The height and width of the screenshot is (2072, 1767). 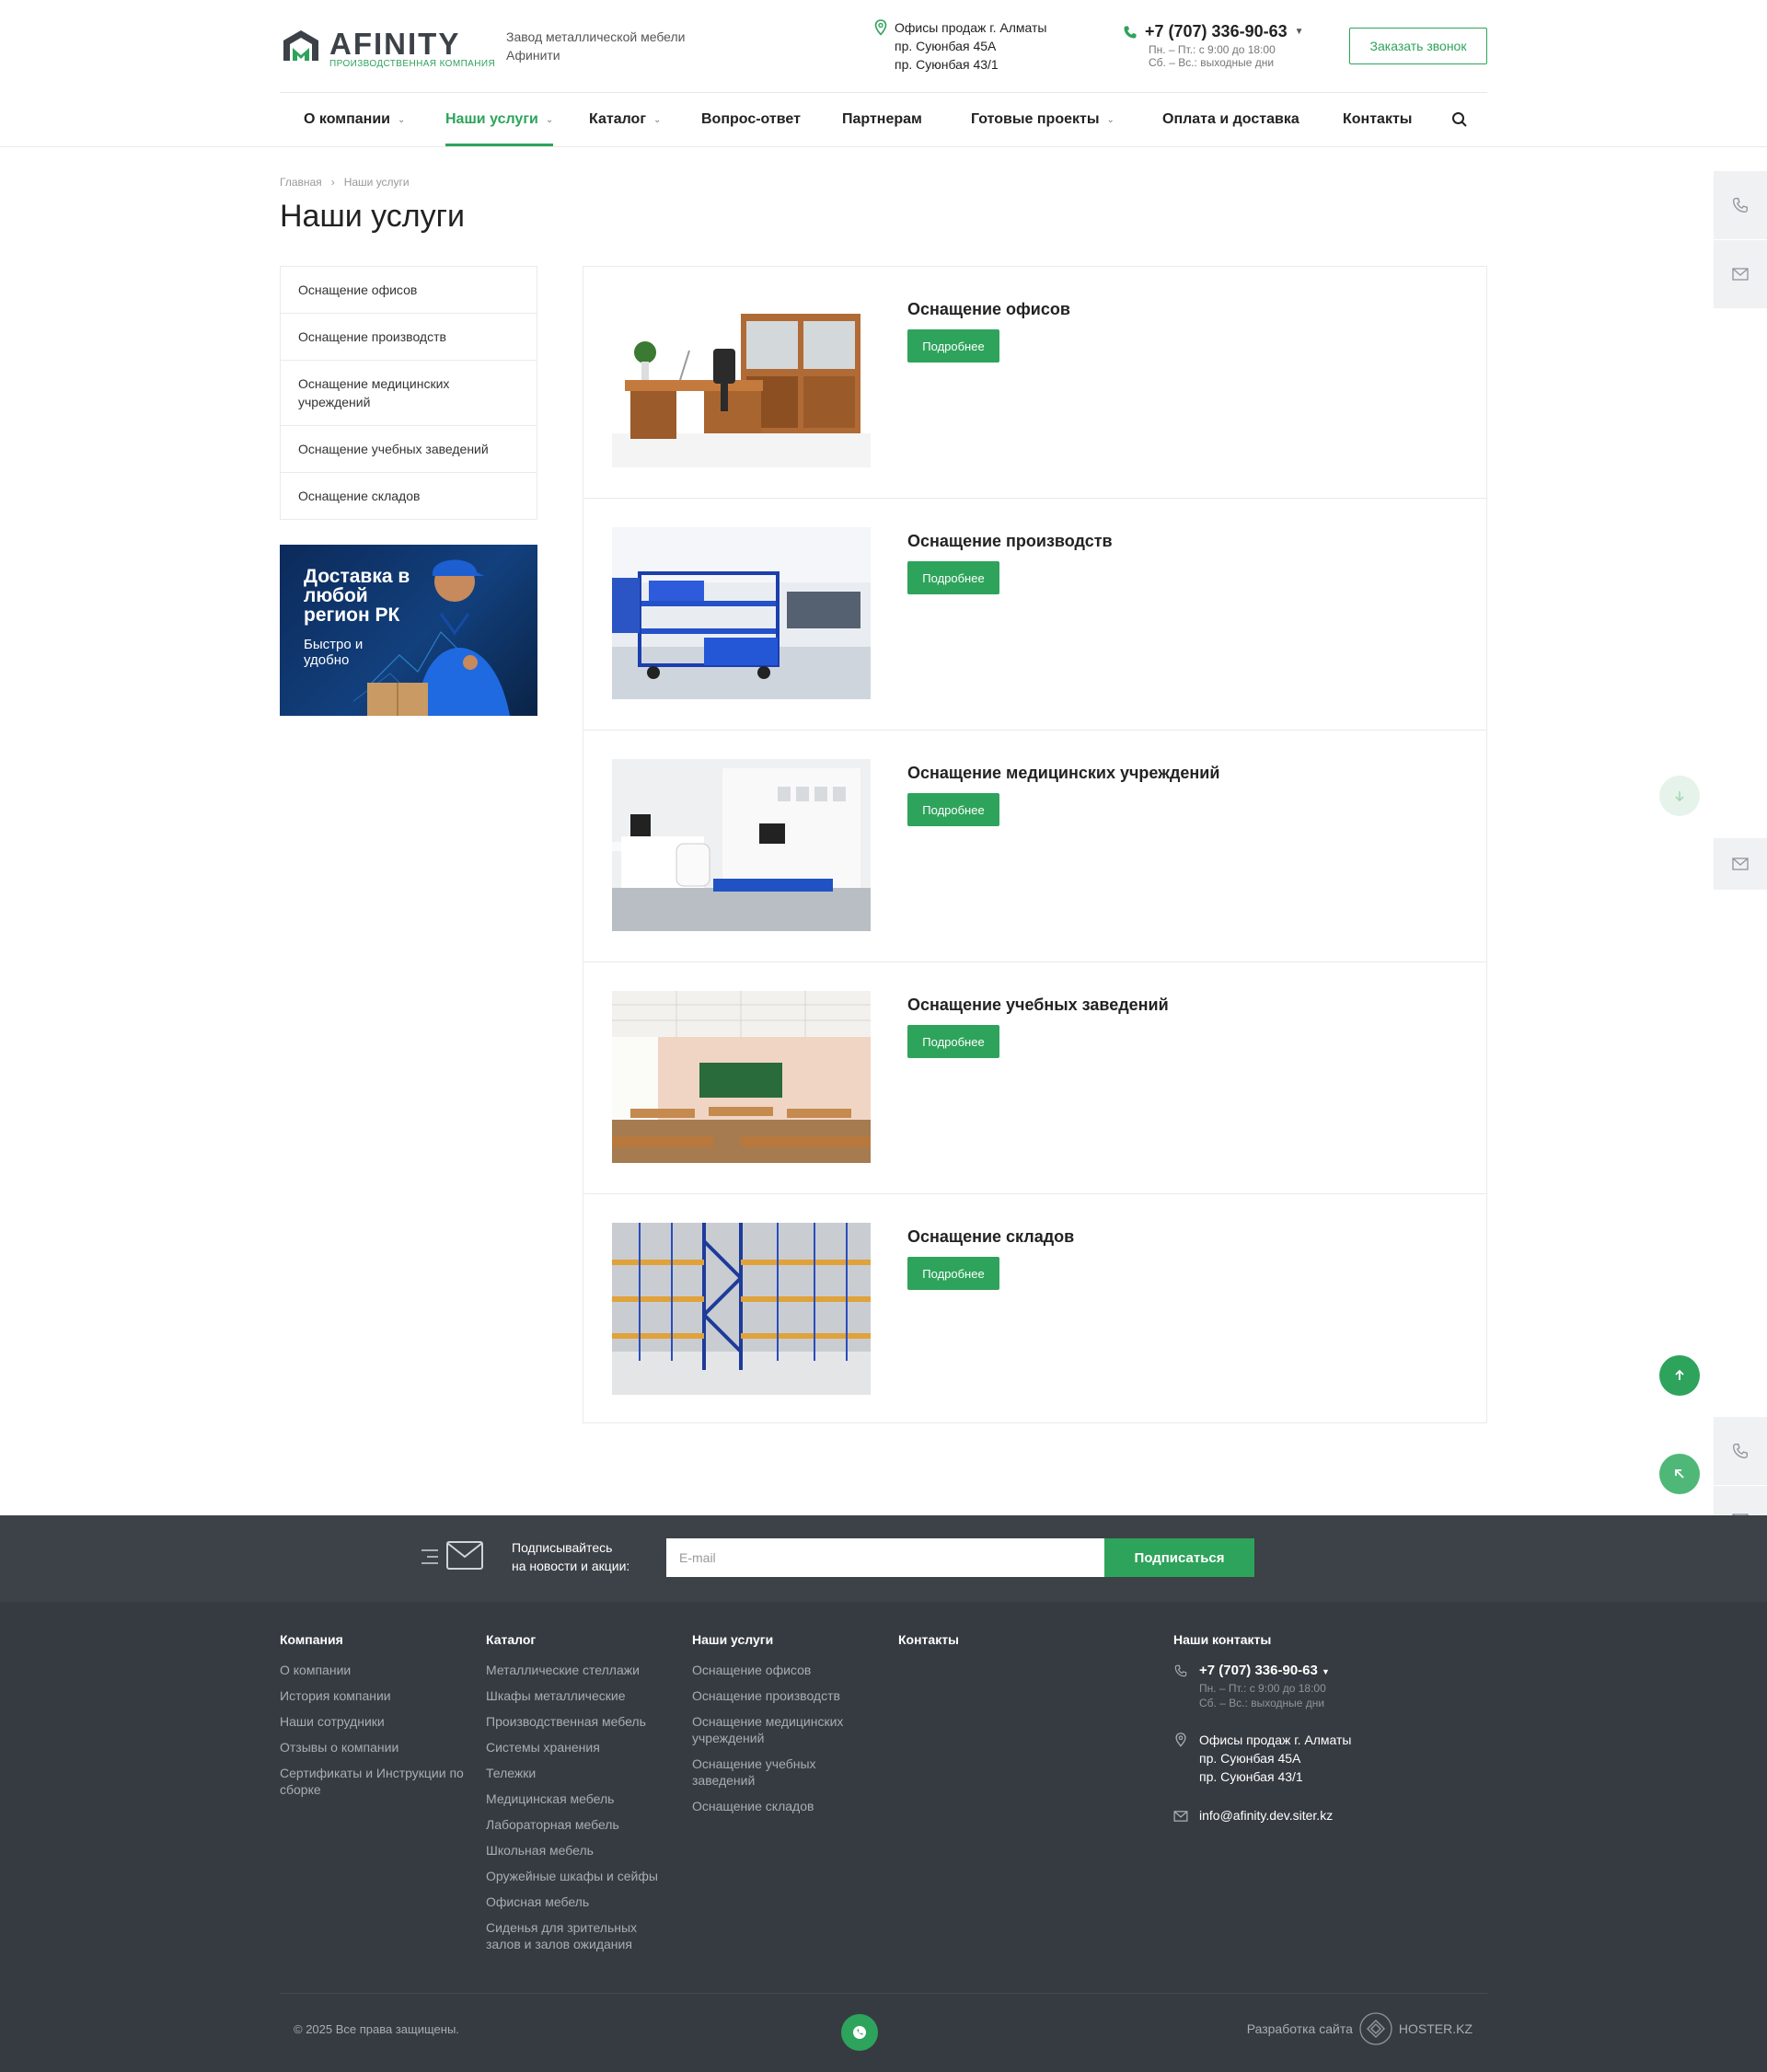 I want to click on footer-link: Медицинская мебель, so click(x=578, y=1798).